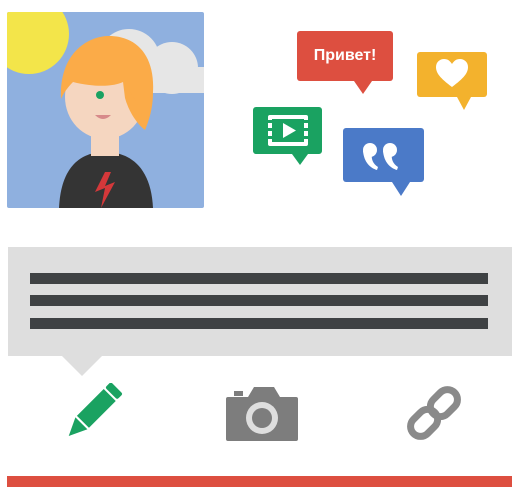 The image size is (512, 487). I want to click on greeting-bubble-text: Привет!, so click(345, 55).